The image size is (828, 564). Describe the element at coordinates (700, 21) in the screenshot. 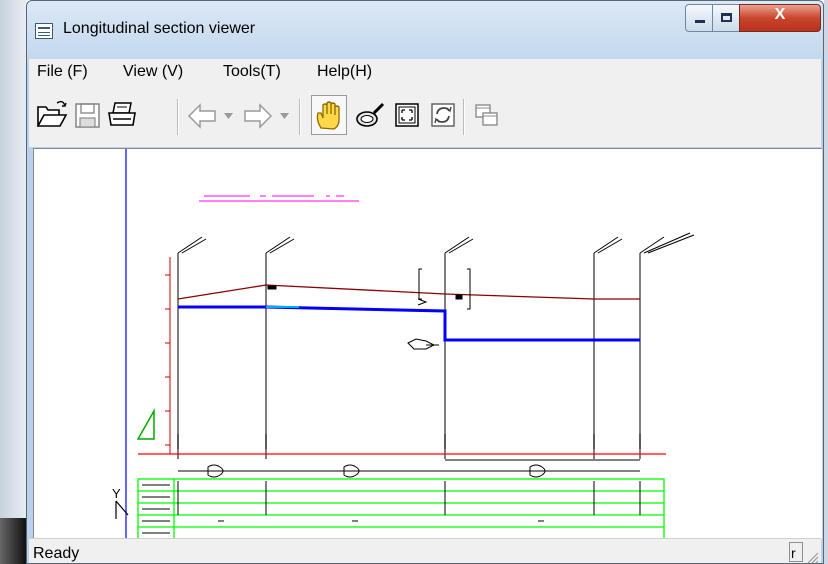

I see `minimize-icon` at that location.